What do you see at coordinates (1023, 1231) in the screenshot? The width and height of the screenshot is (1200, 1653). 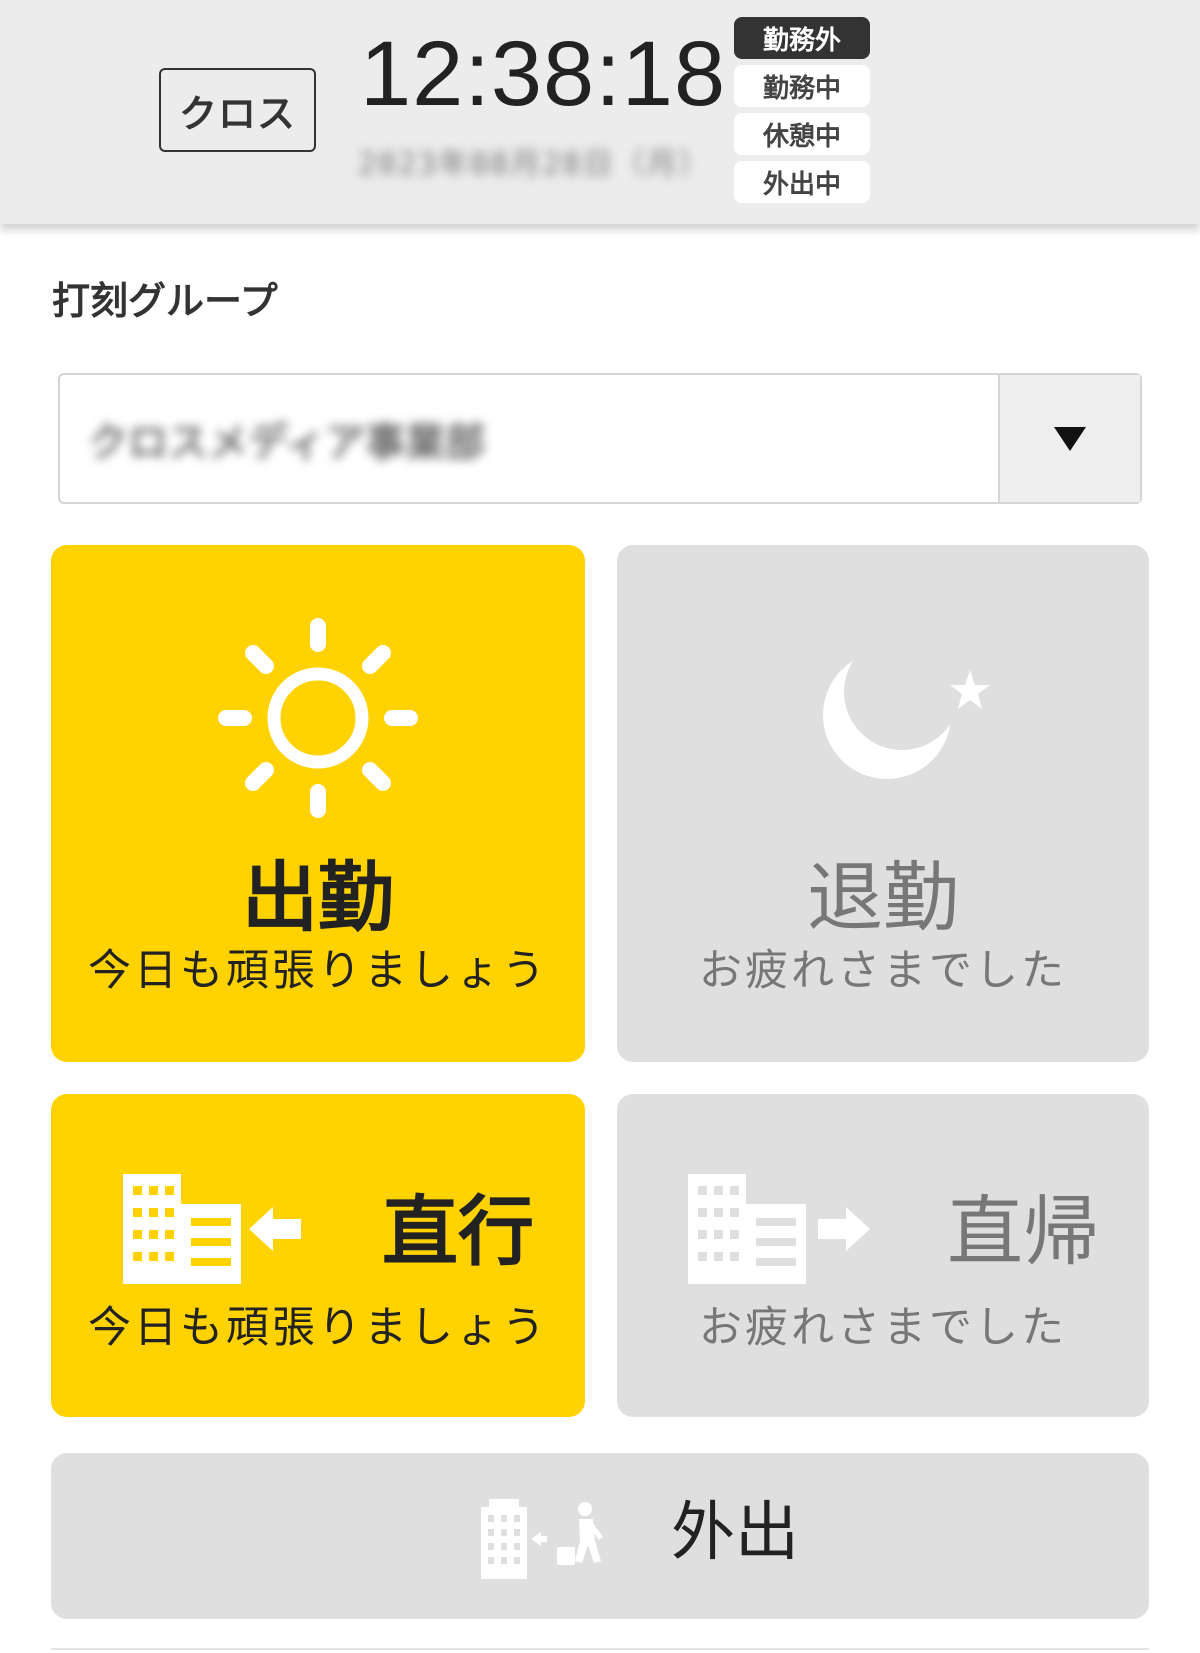 I see `direct-return-title: 直帰` at bounding box center [1023, 1231].